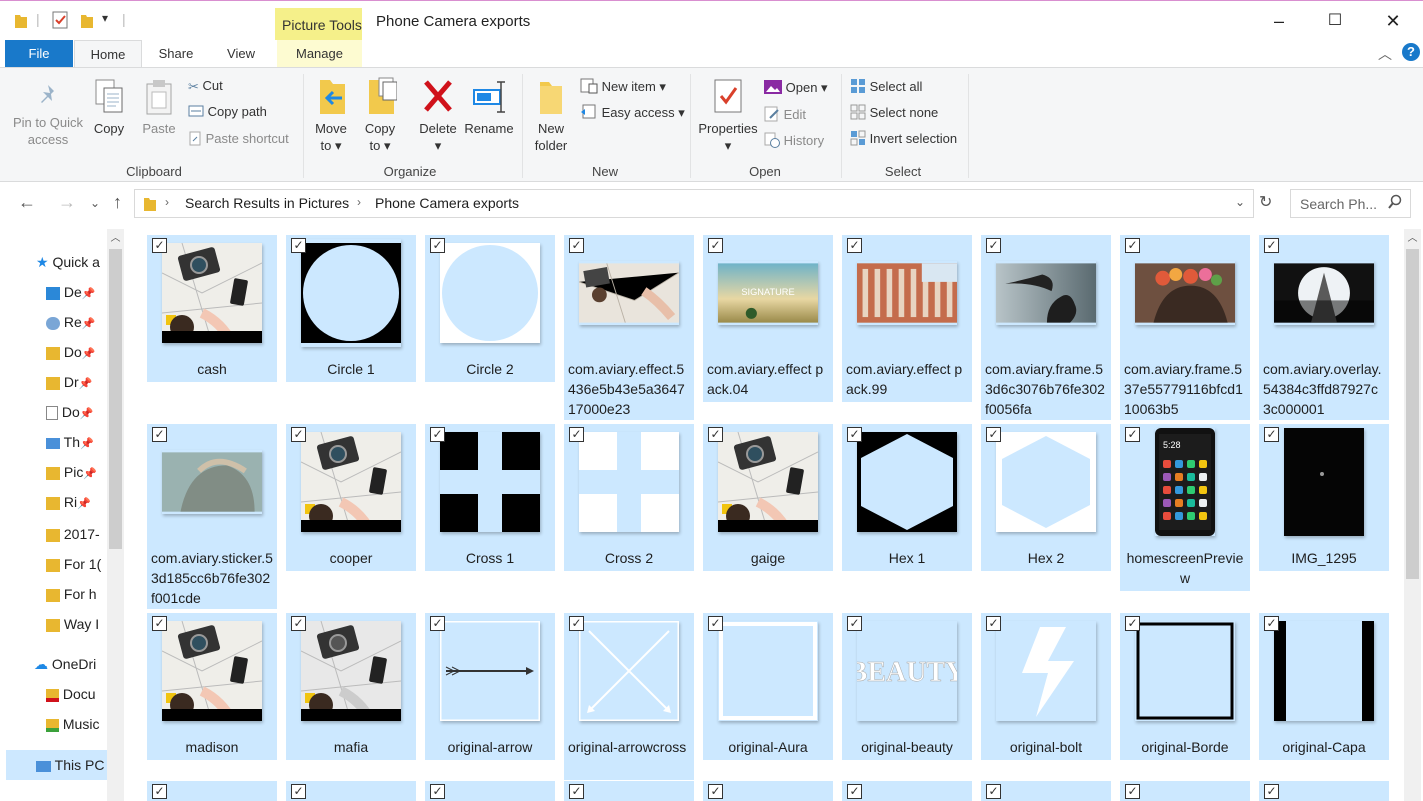  Describe the element at coordinates (768, 686) in the screenshot. I see `file-tile: ✓ original-Aura` at that location.